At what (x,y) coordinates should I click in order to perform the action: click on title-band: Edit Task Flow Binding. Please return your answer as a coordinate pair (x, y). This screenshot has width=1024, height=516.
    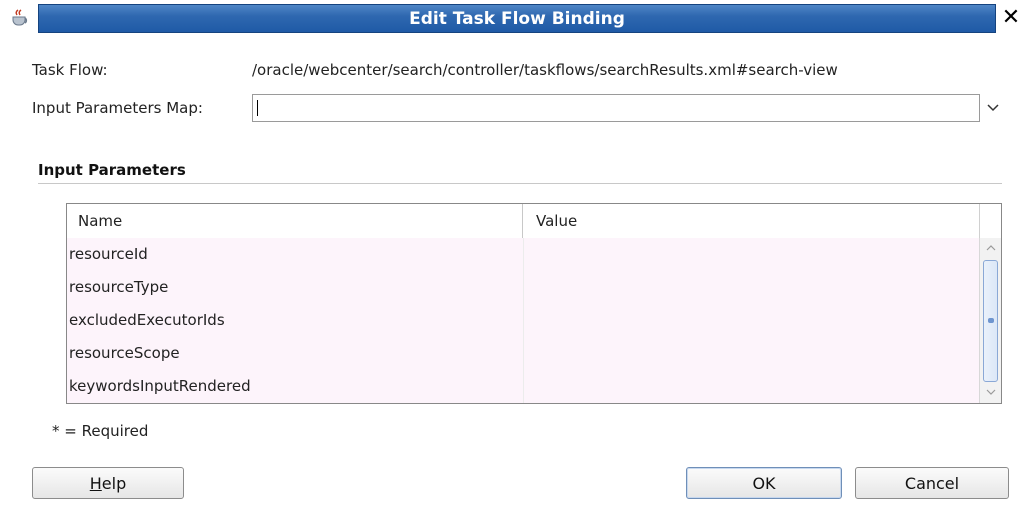
    Looking at the image, I should click on (517, 18).